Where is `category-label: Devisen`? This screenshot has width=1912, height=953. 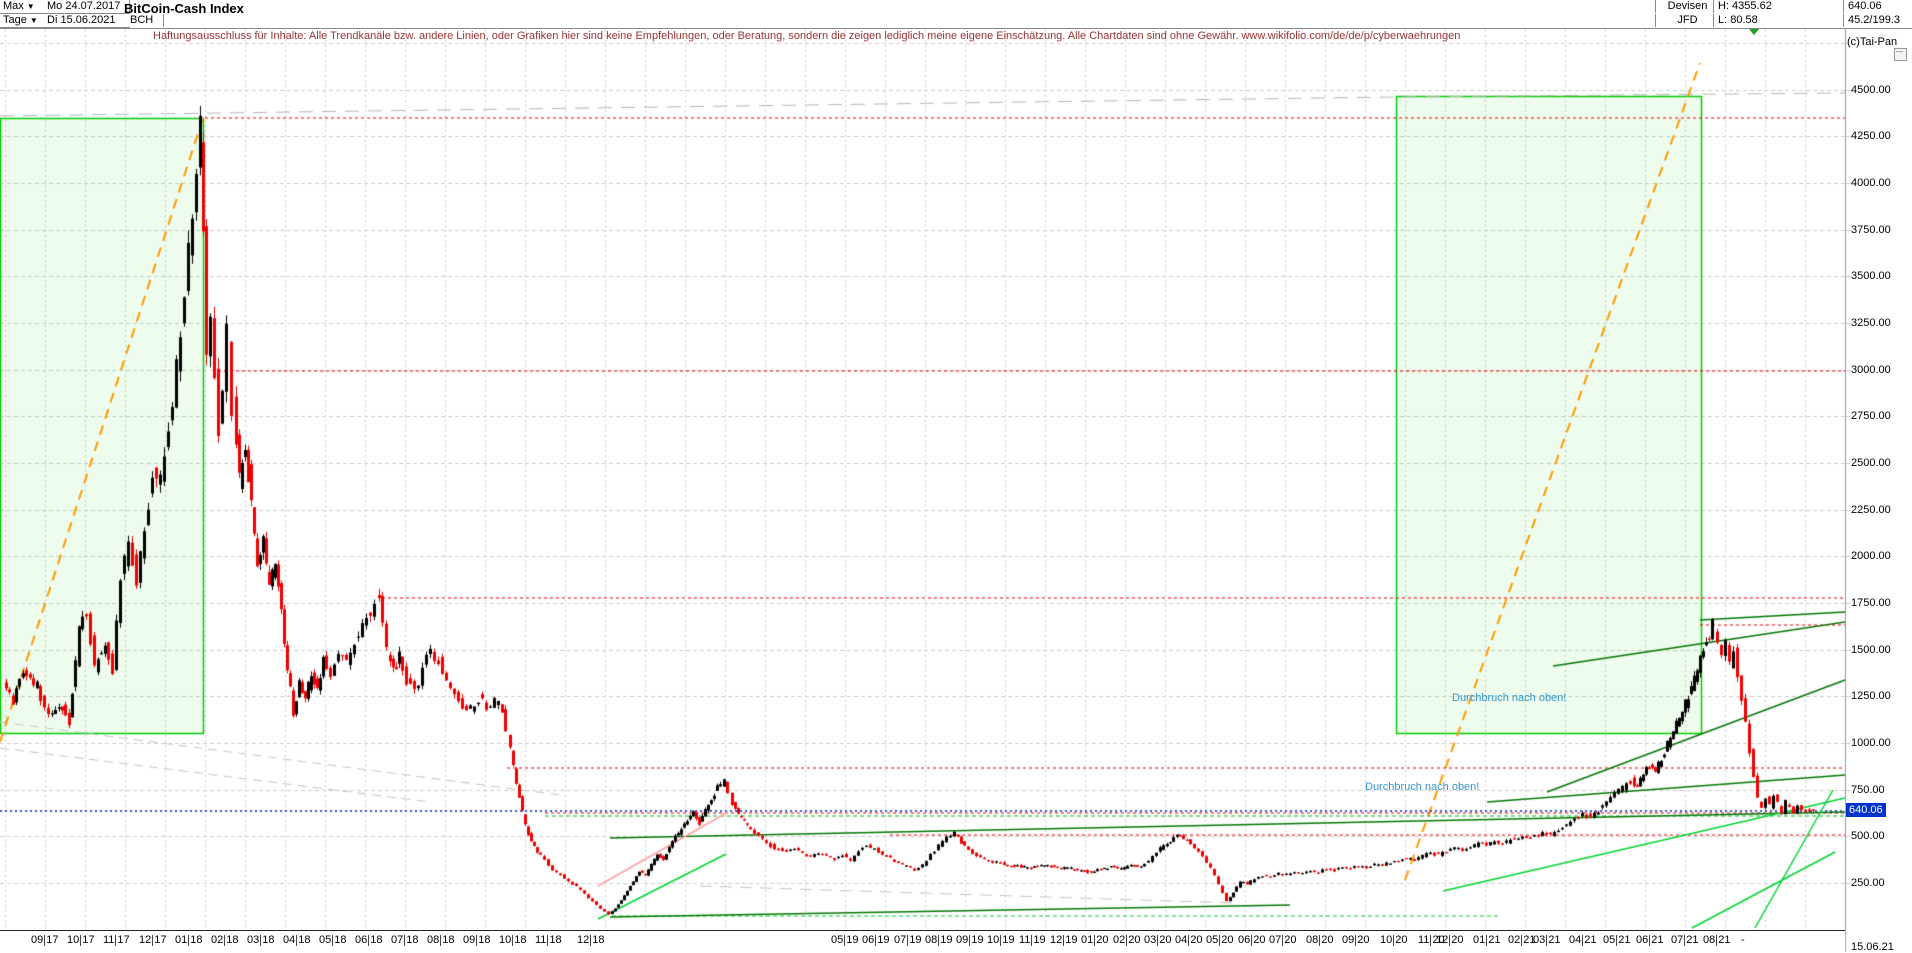
category-label: Devisen is located at coordinates (1687, 6).